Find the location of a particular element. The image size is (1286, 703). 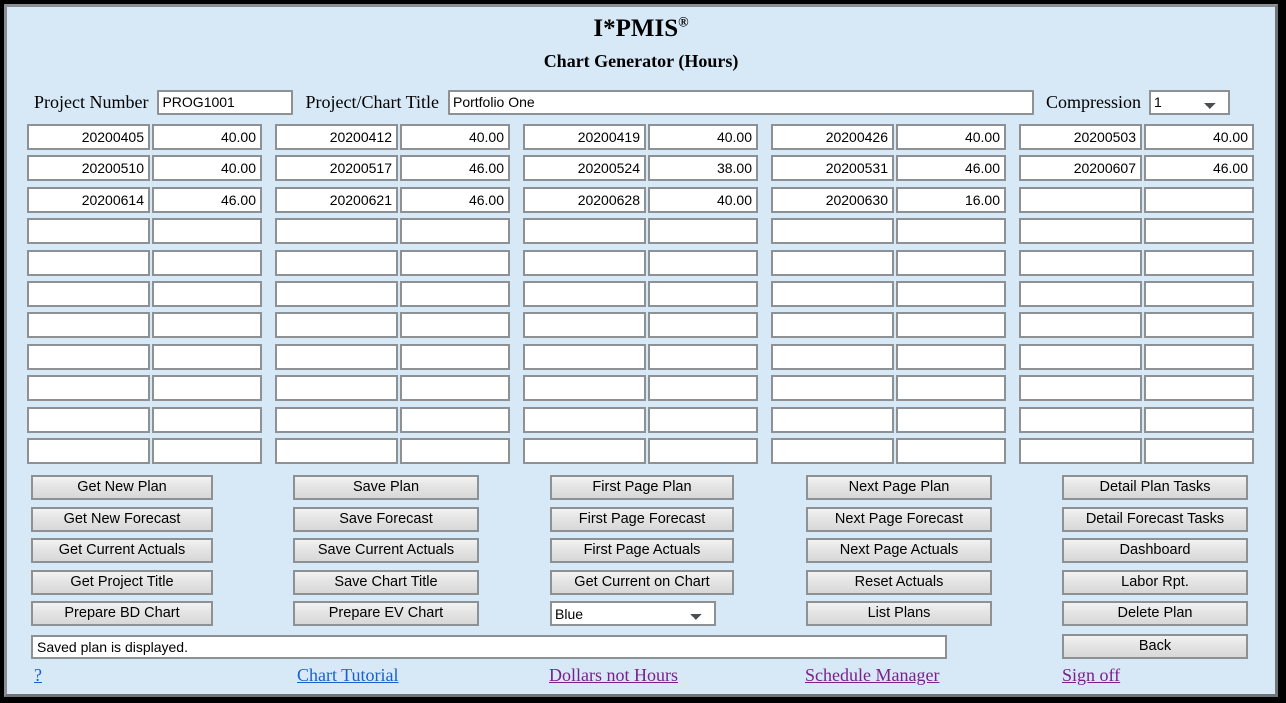

save-chart-title-button: Save Chart Title is located at coordinates (386, 582).